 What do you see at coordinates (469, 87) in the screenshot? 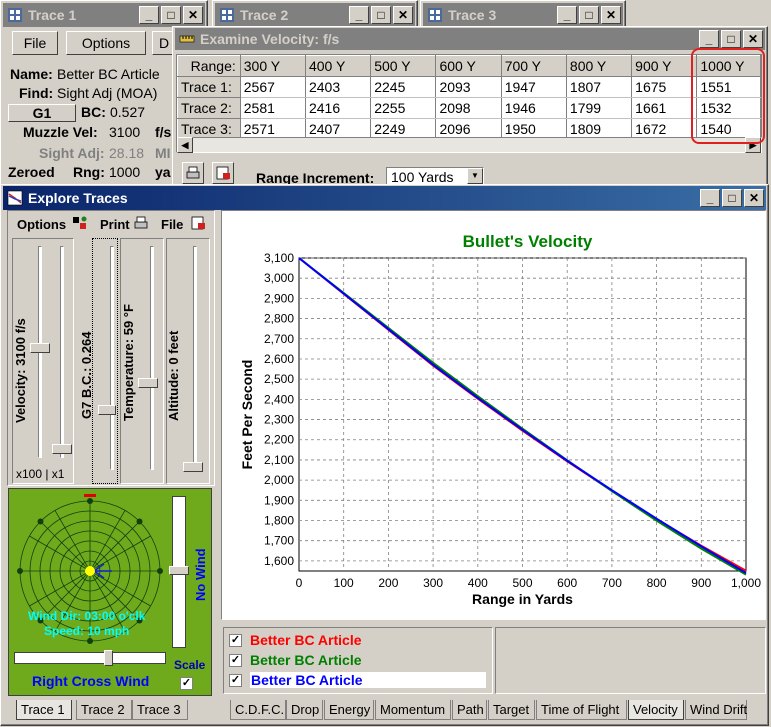
I see `table-row: Trace 1: 2567 2403 2245 2093 1947 1807 1675 1551` at bounding box center [469, 87].